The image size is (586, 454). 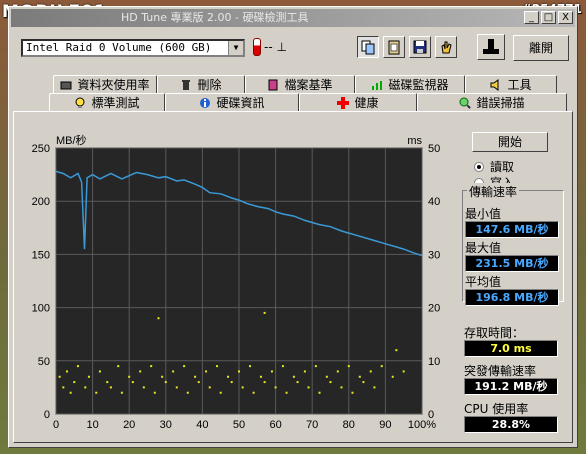 What do you see at coordinates (483, 282) in the screenshot?
I see `avg-label: 平均值` at bounding box center [483, 282].